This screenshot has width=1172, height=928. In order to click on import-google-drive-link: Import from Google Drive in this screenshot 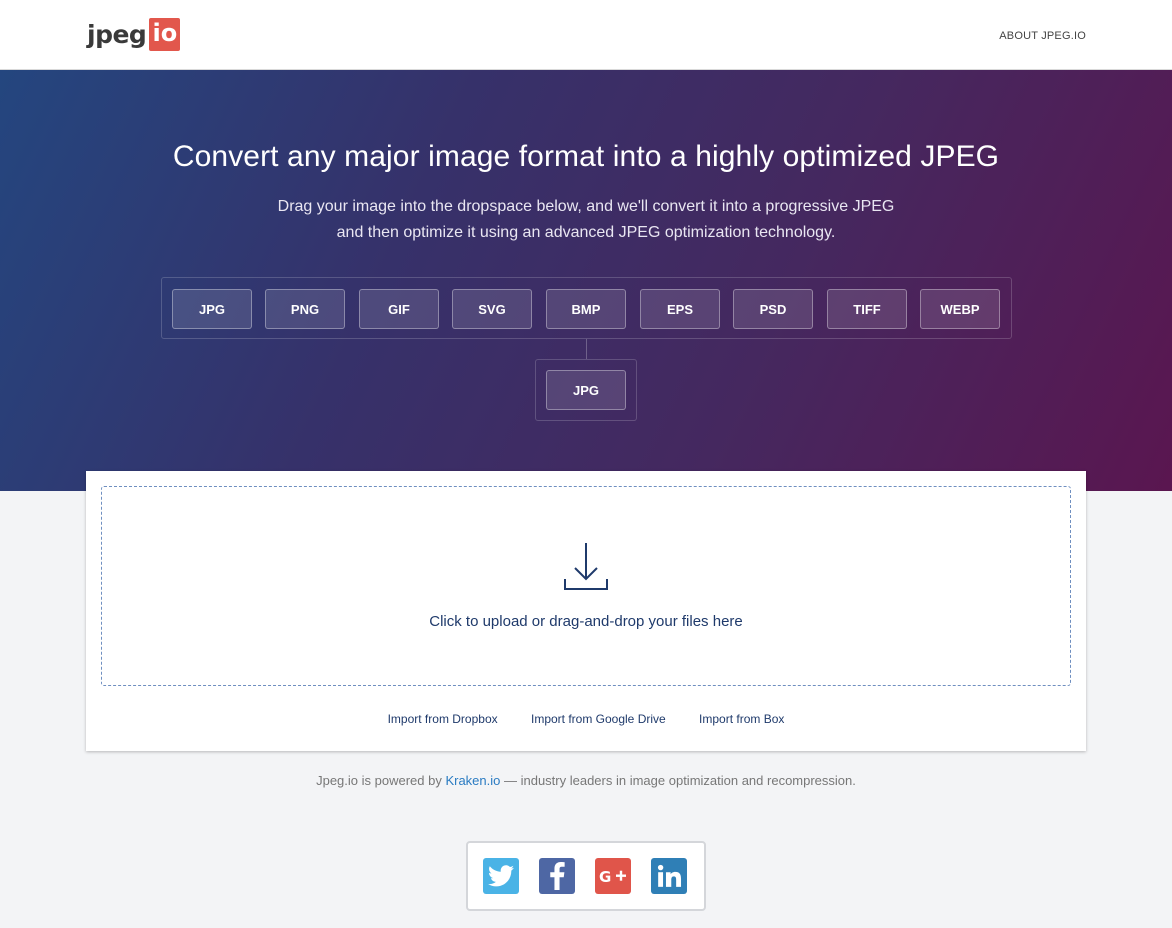, I will do `click(598, 719)`.